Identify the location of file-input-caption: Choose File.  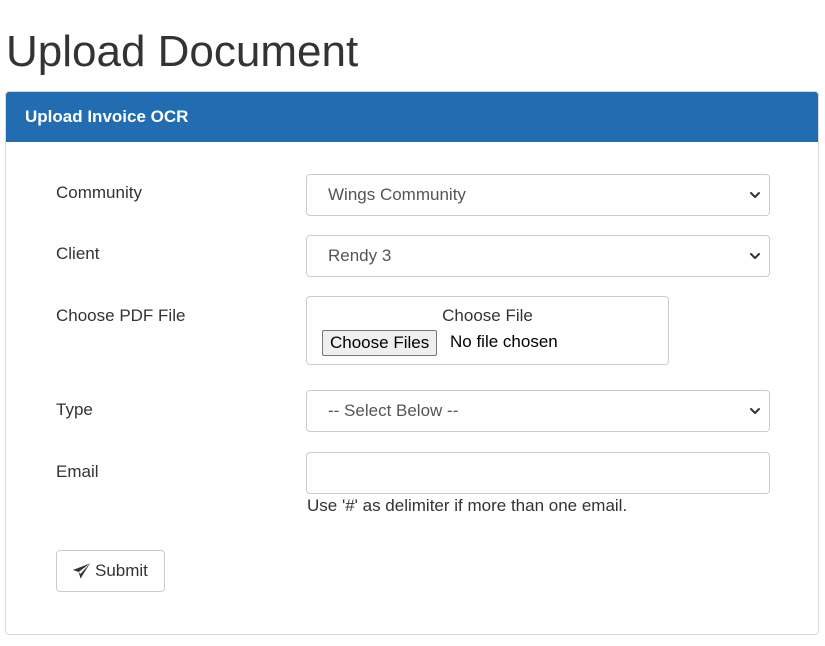
(487, 315).